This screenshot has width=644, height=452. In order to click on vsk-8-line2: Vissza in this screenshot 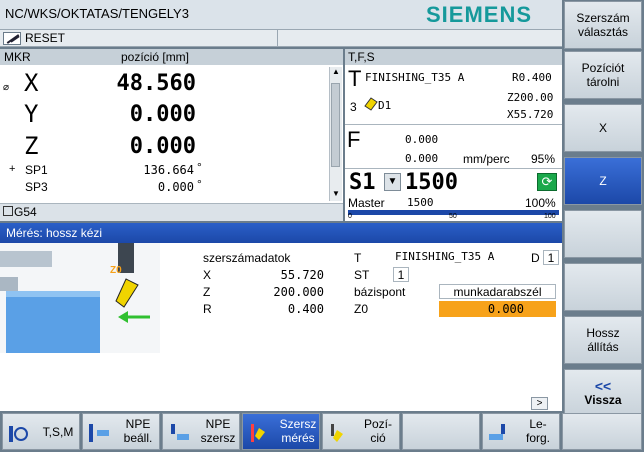, I will do `click(603, 400)`.